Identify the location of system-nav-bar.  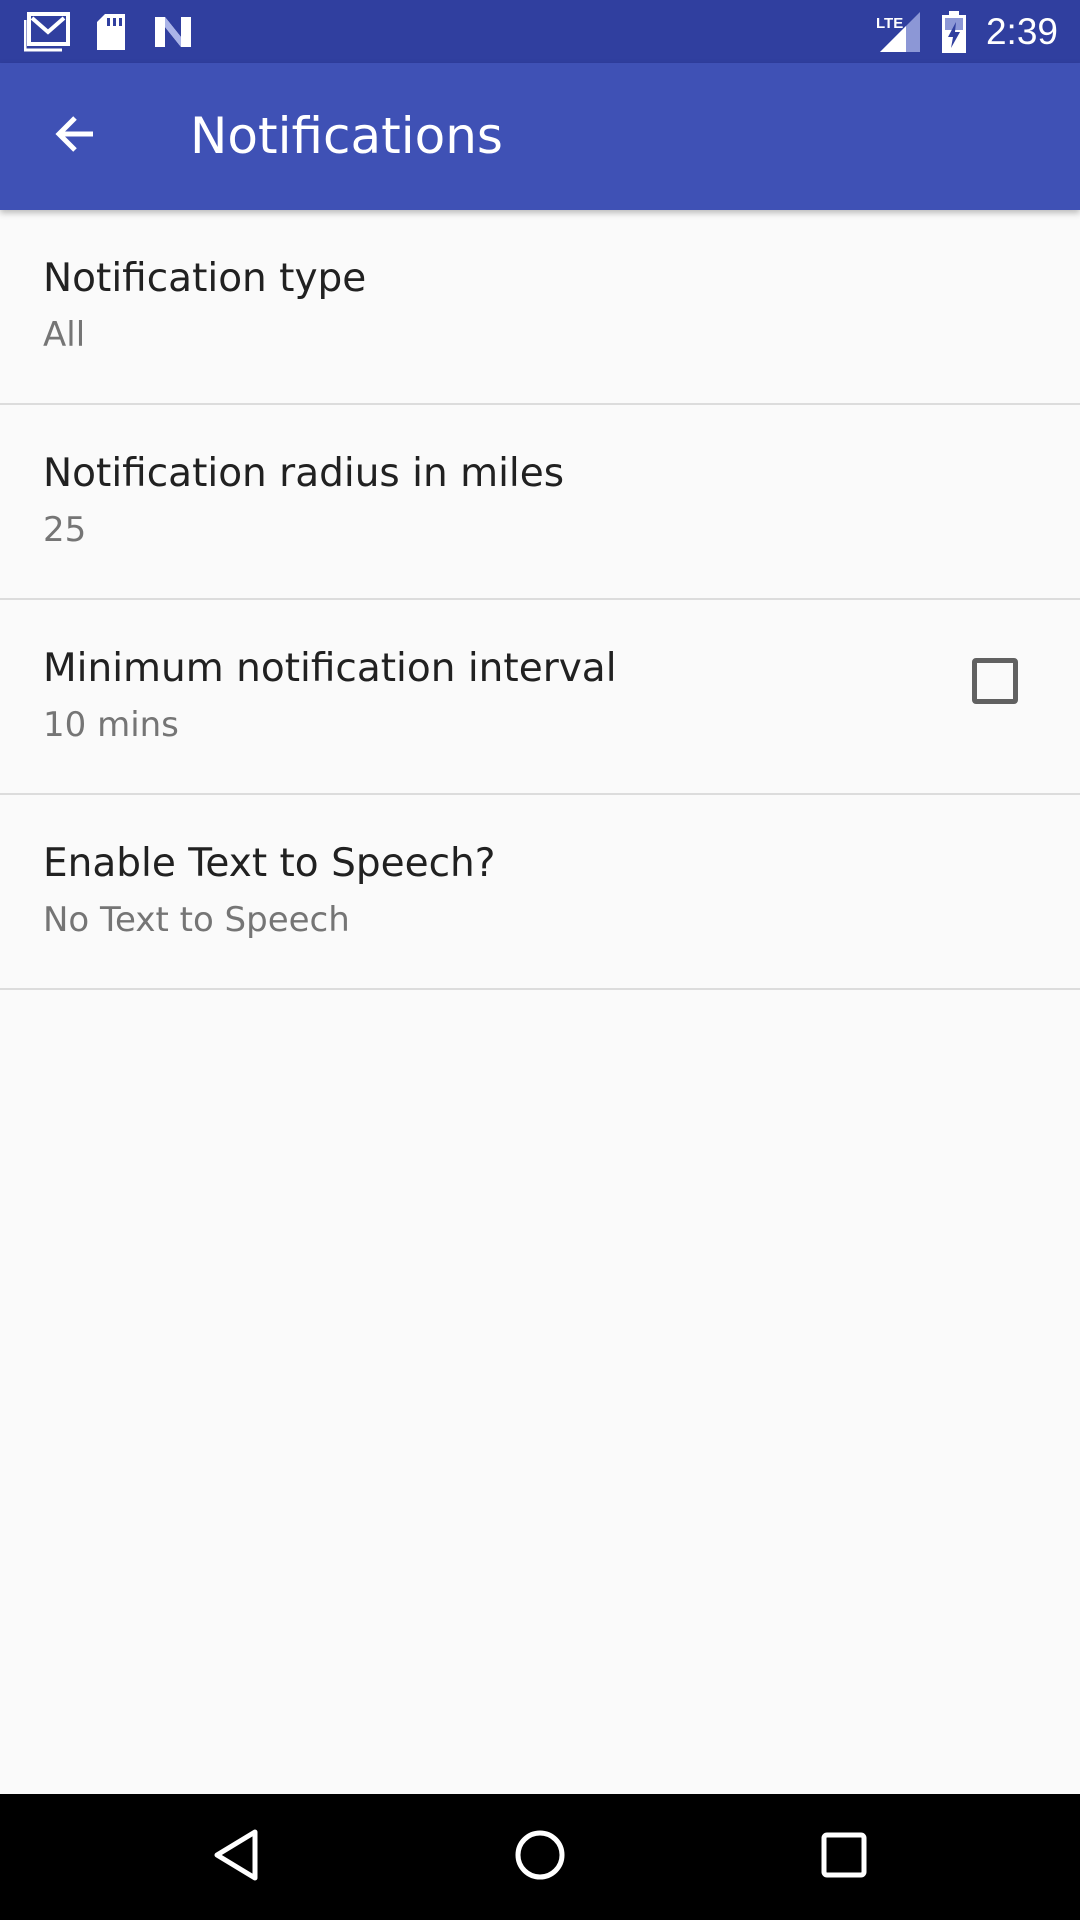
(540, 1857).